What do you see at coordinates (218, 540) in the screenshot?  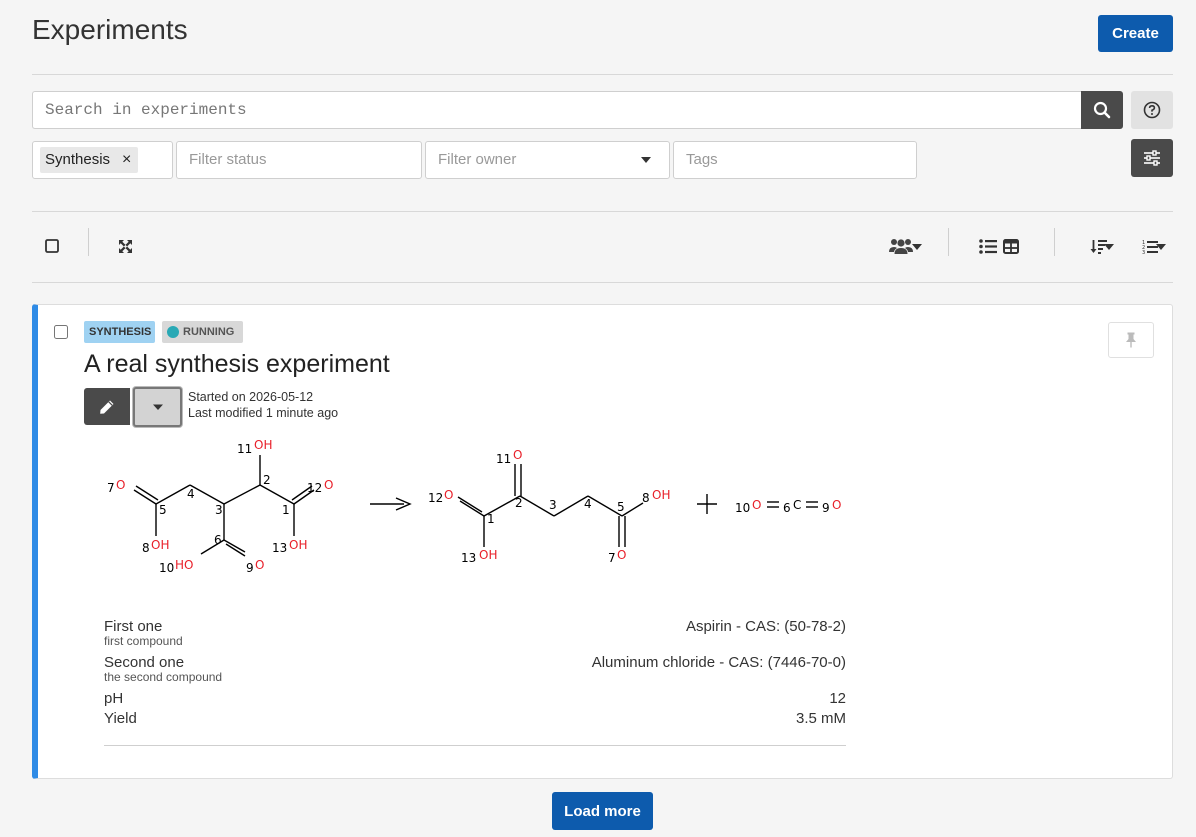 I see `reactant-label: 6` at bounding box center [218, 540].